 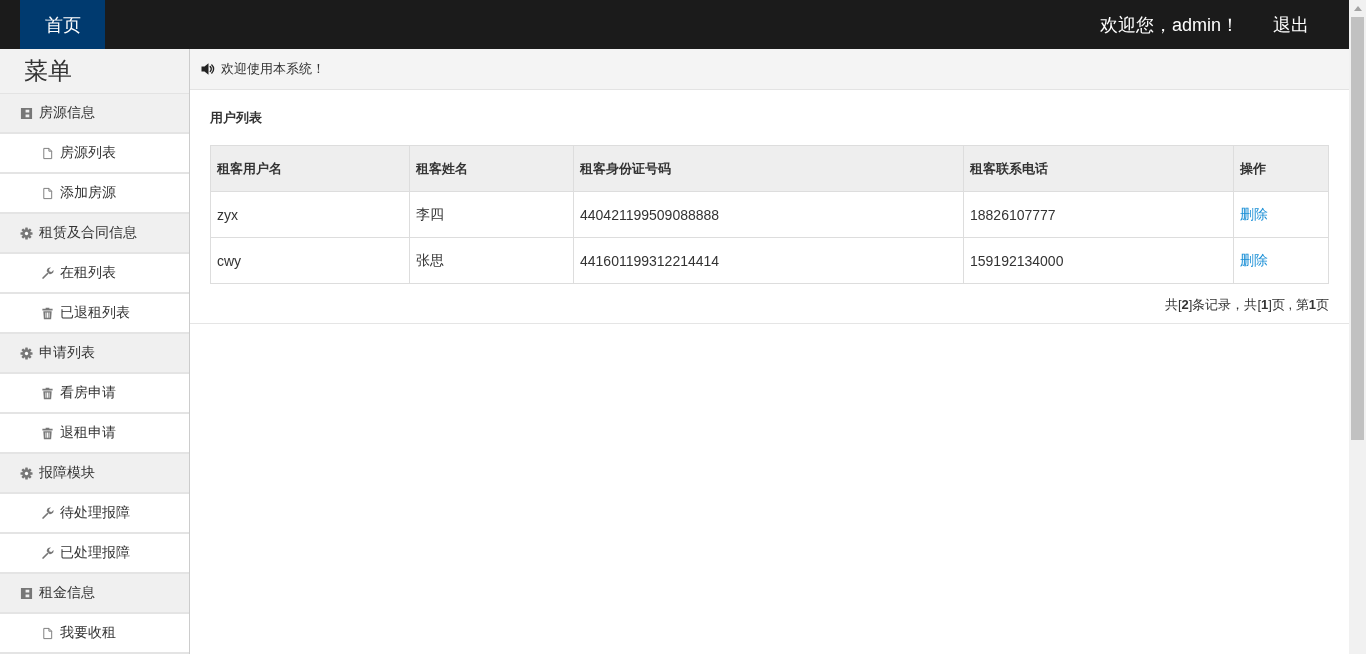 I want to click on table-cell: 李四, so click(x=491, y=214).